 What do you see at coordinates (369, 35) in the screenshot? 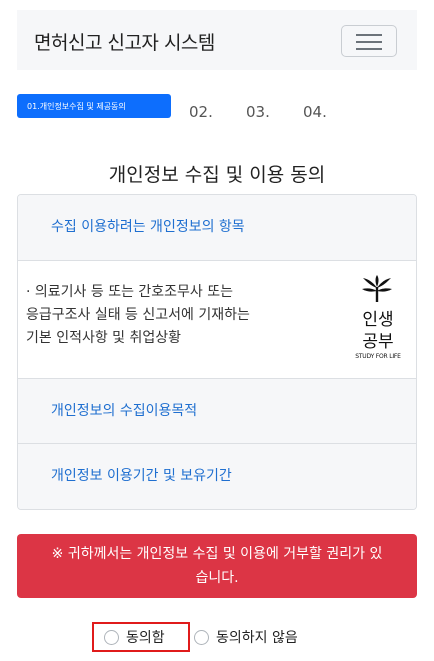
I see `hamburger-icon` at bounding box center [369, 35].